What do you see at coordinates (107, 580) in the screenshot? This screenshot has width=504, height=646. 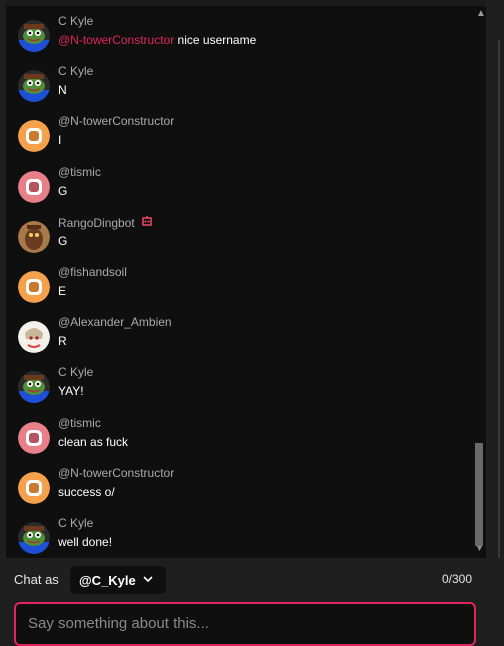 I see `chat-as-username: @C_Kyle` at bounding box center [107, 580].